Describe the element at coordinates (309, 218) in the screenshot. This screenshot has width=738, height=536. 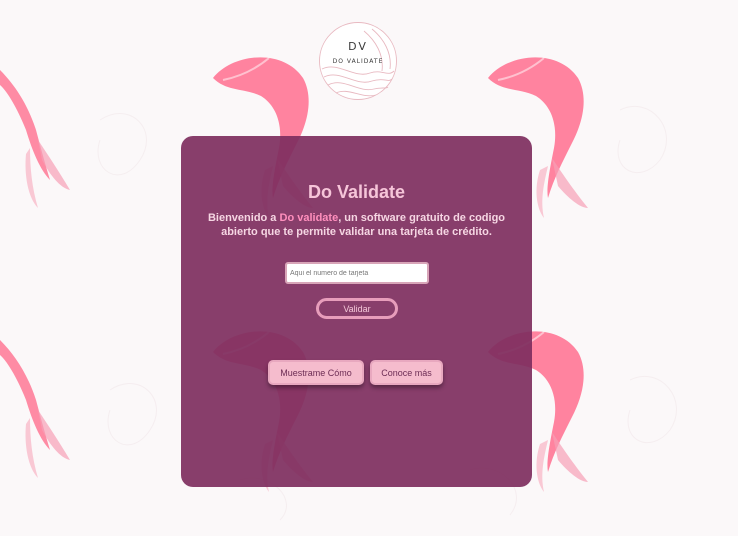
I see `brand-highlight: Do validate` at that location.